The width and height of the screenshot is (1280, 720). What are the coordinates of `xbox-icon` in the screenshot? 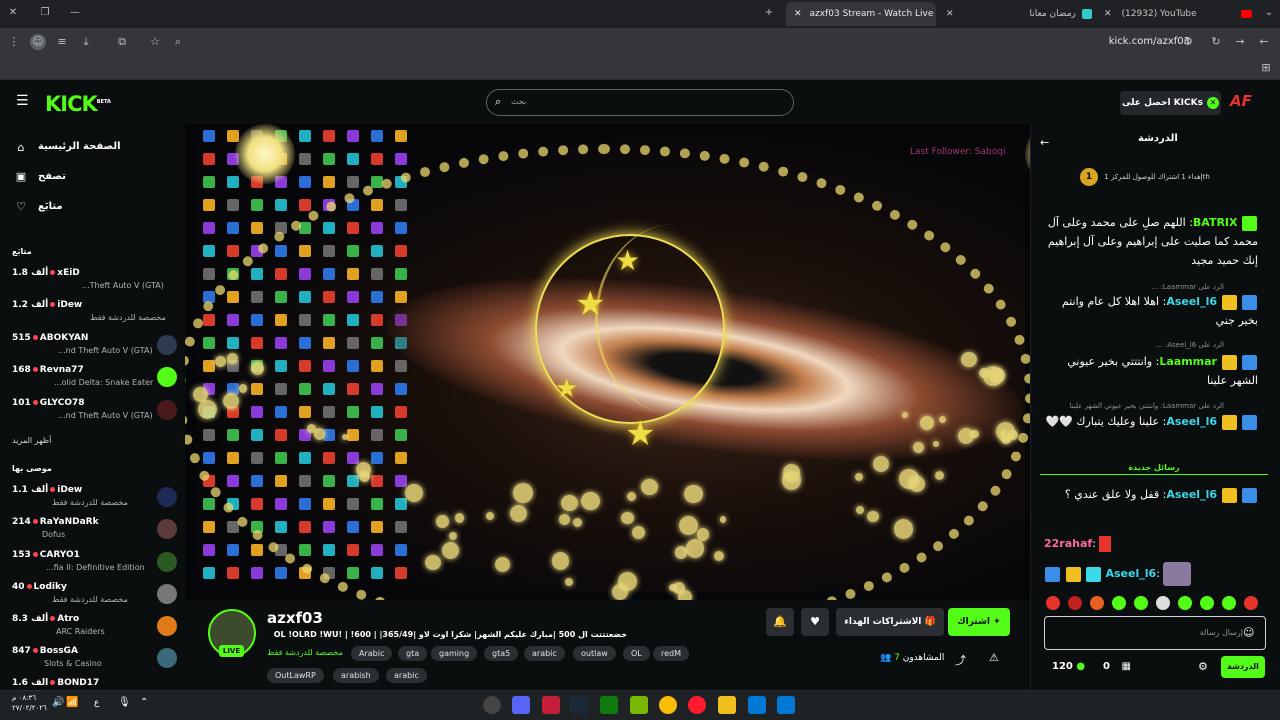 It's located at (609, 705).